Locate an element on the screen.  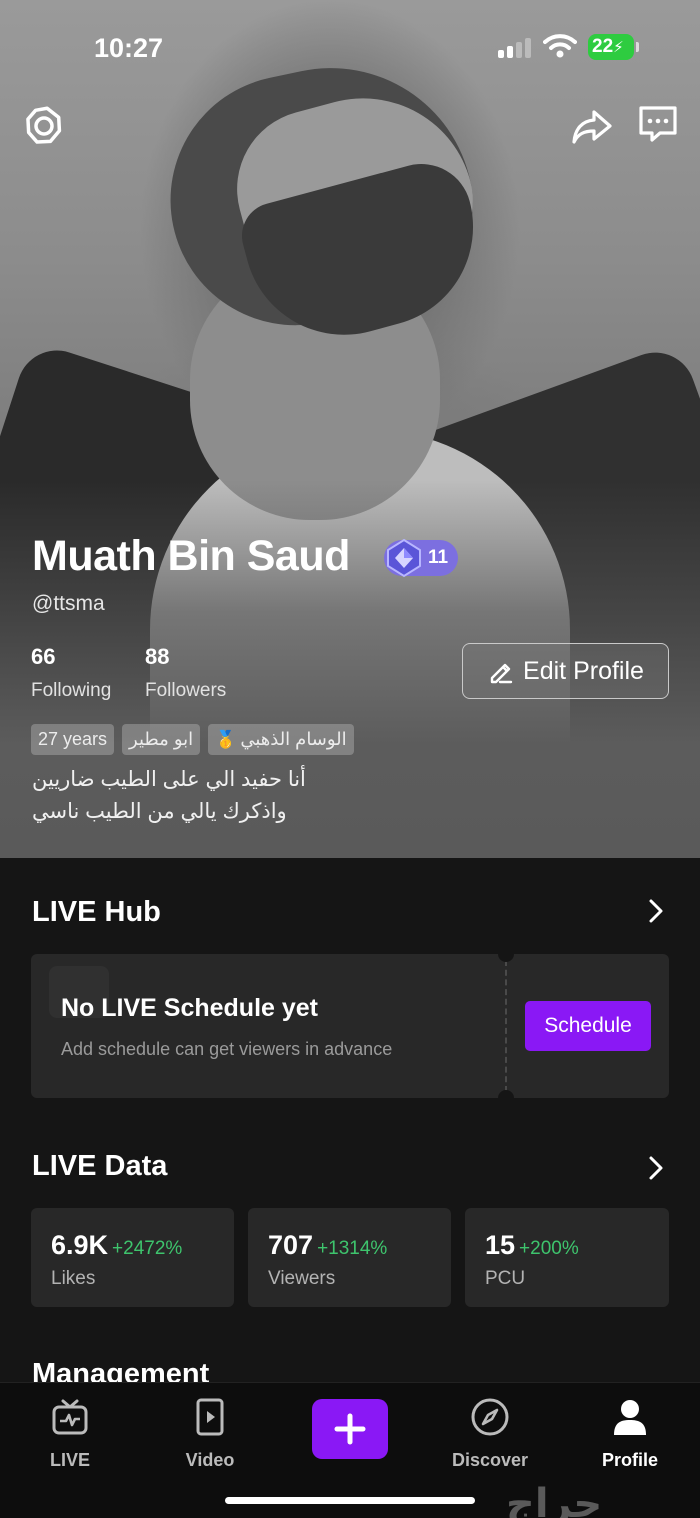
bottom-tab-bar: LIVE Video Discover Profile حراج is located at coordinates (350, 1450).